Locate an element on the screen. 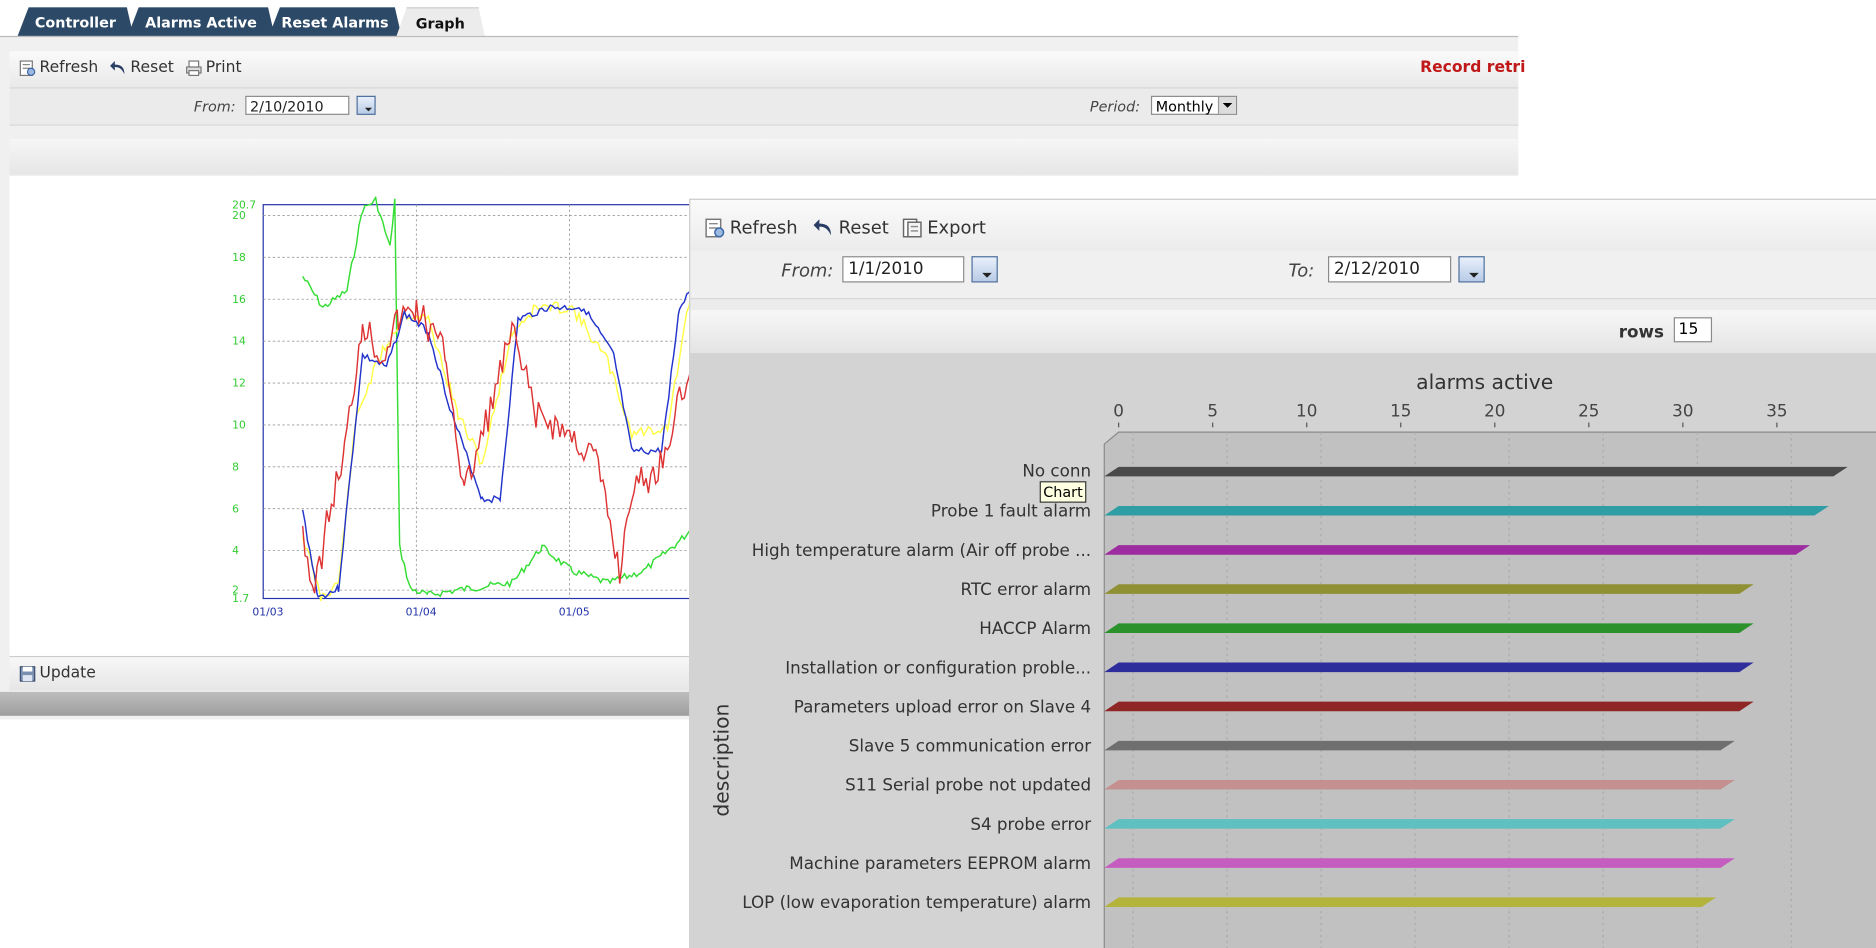 This screenshot has width=1876, height=948. graph-subbar is located at coordinates (764, 156).